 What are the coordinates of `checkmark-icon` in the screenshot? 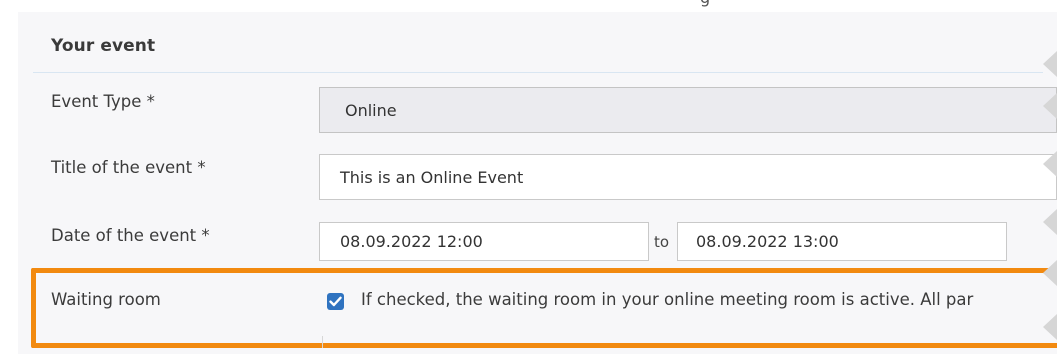 It's located at (335, 301).